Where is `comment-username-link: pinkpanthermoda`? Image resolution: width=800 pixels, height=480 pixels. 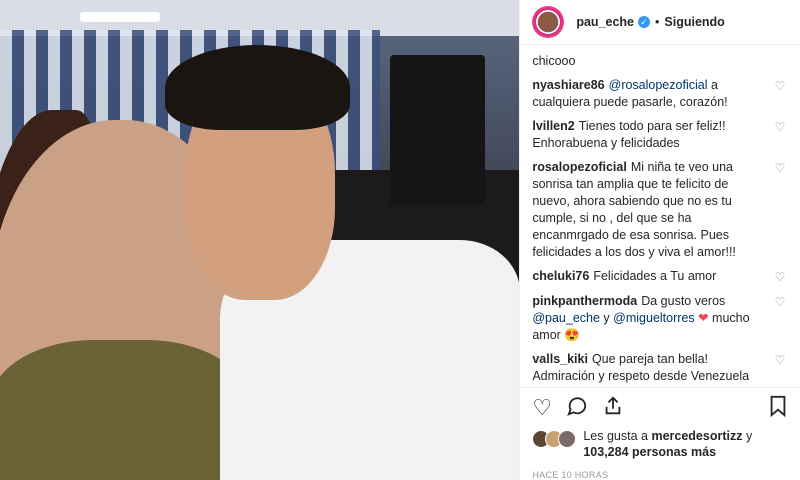 comment-username-link: pinkpanthermoda is located at coordinates (584, 301).